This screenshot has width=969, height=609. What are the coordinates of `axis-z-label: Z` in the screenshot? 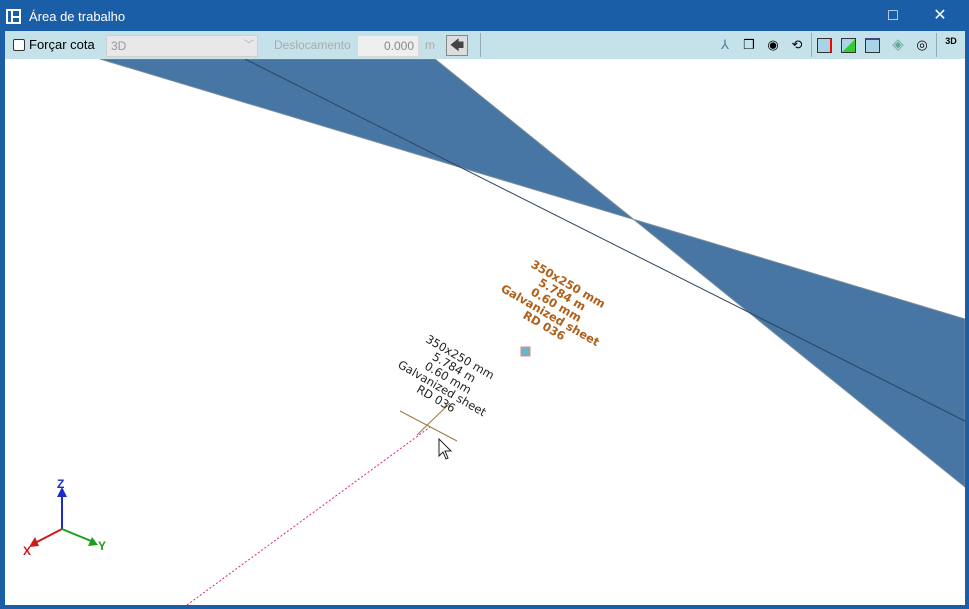 It's located at (61, 484).